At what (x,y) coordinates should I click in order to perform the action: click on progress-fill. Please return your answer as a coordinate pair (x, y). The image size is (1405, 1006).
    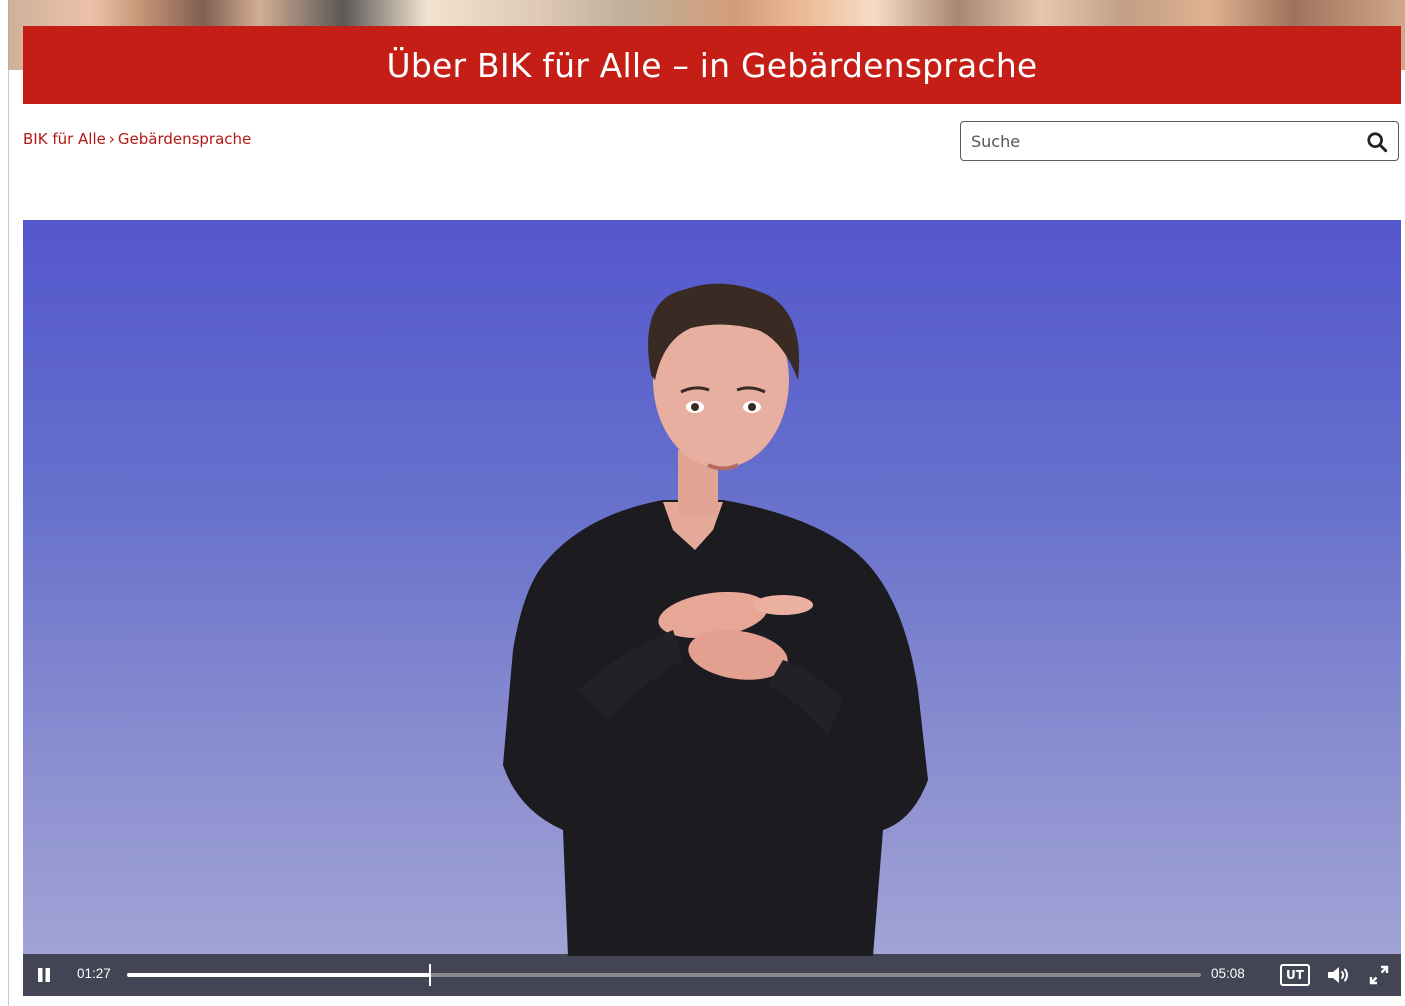
    Looking at the image, I should click on (278, 975).